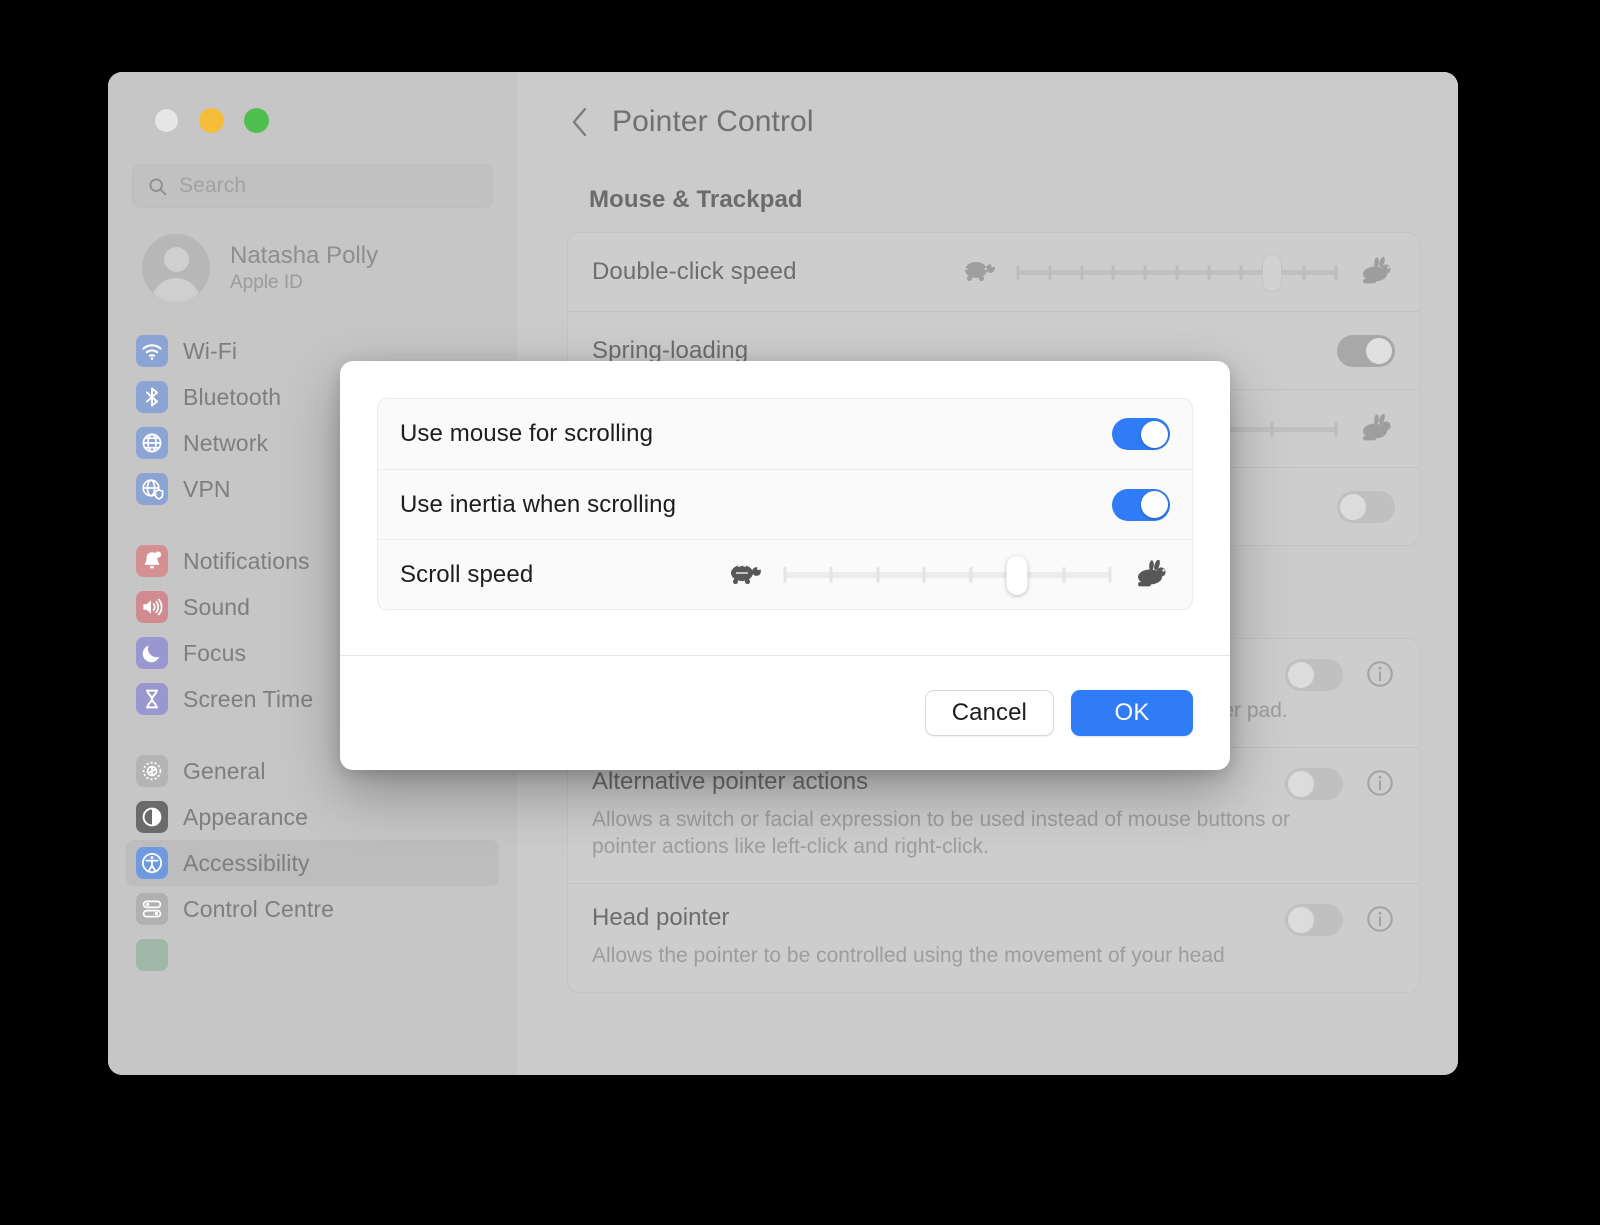  I want to click on sidebar-item-label: Focus, so click(215, 652).